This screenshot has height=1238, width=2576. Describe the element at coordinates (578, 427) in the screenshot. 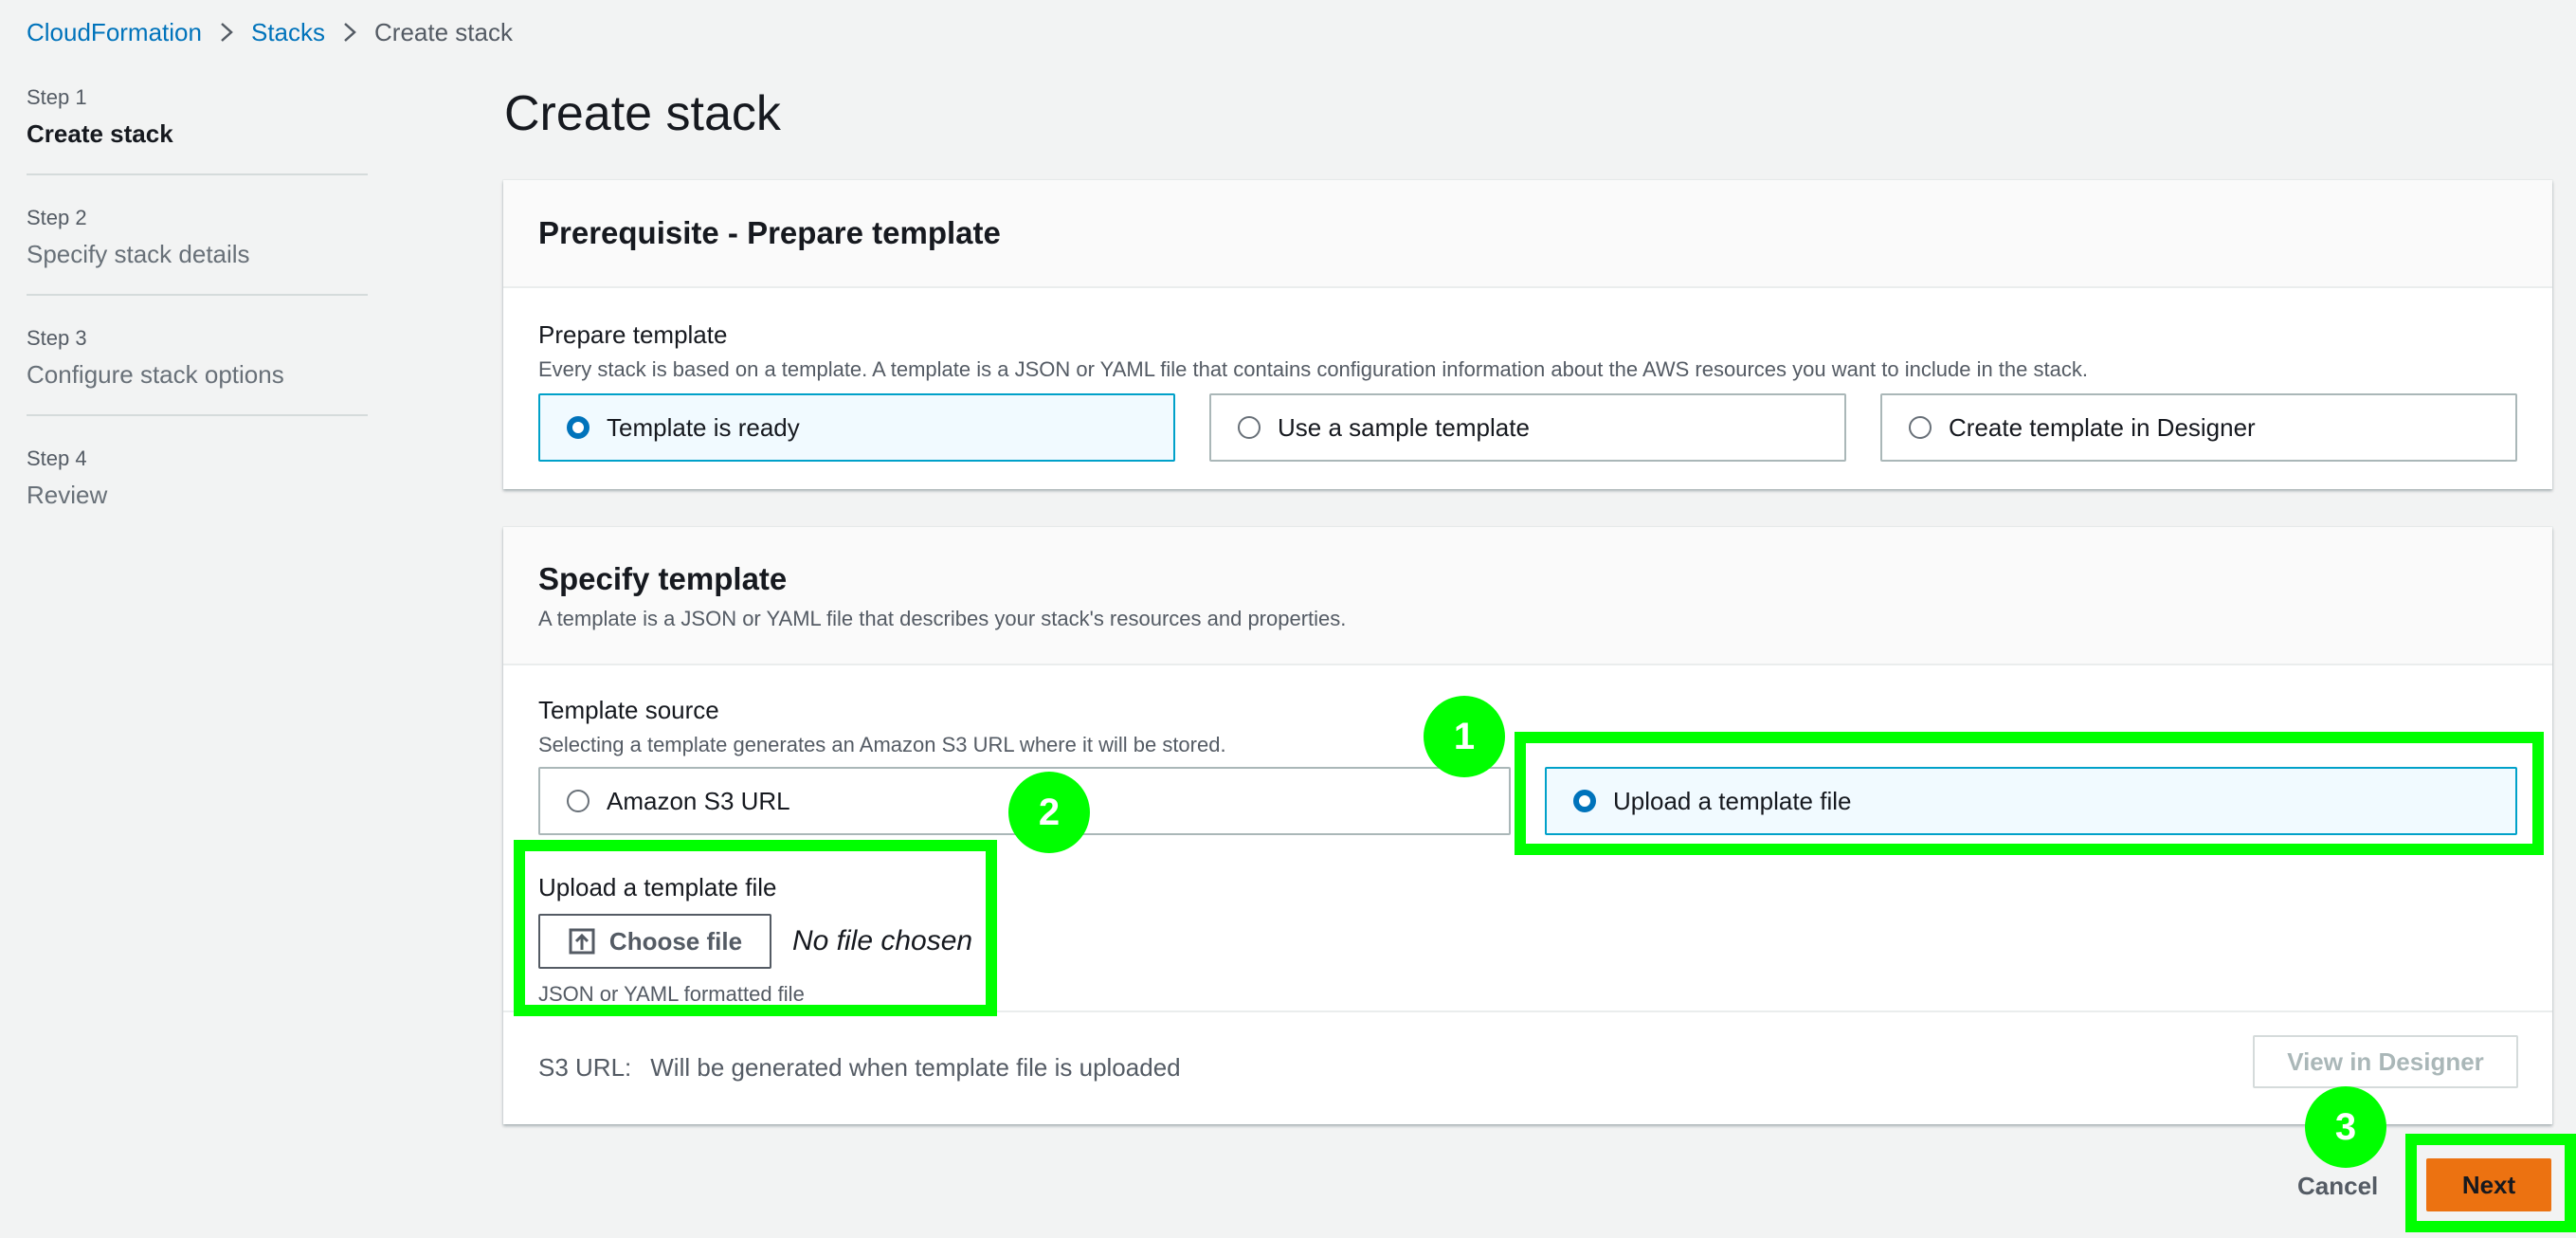

I see `radio-checked-icon` at that location.